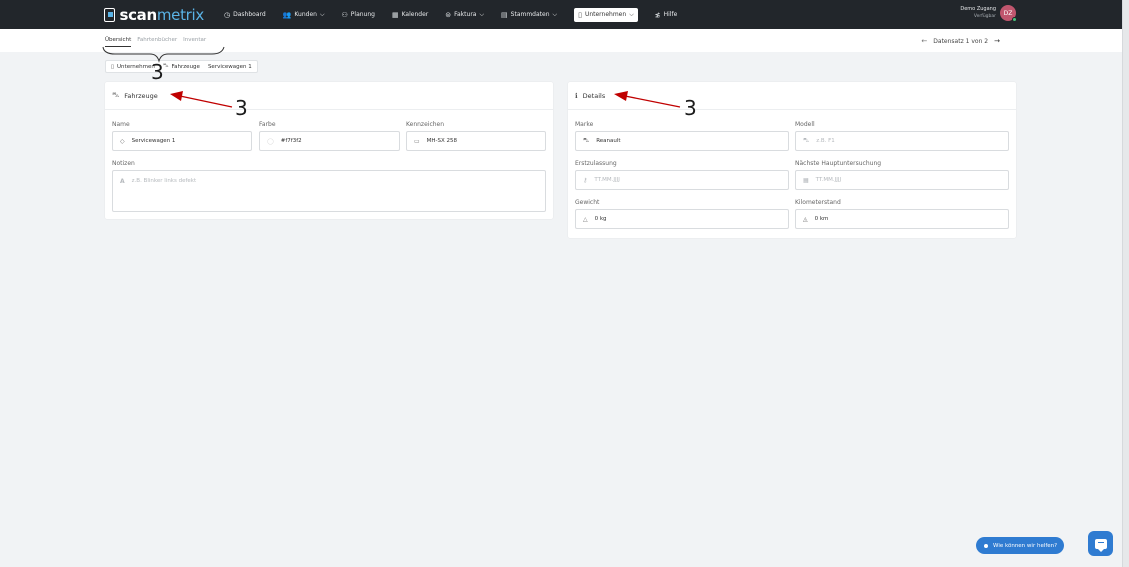 The width and height of the screenshot is (1129, 567). I want to click on nav-unternehmen-label: Unternehmen, so click(605, 14).